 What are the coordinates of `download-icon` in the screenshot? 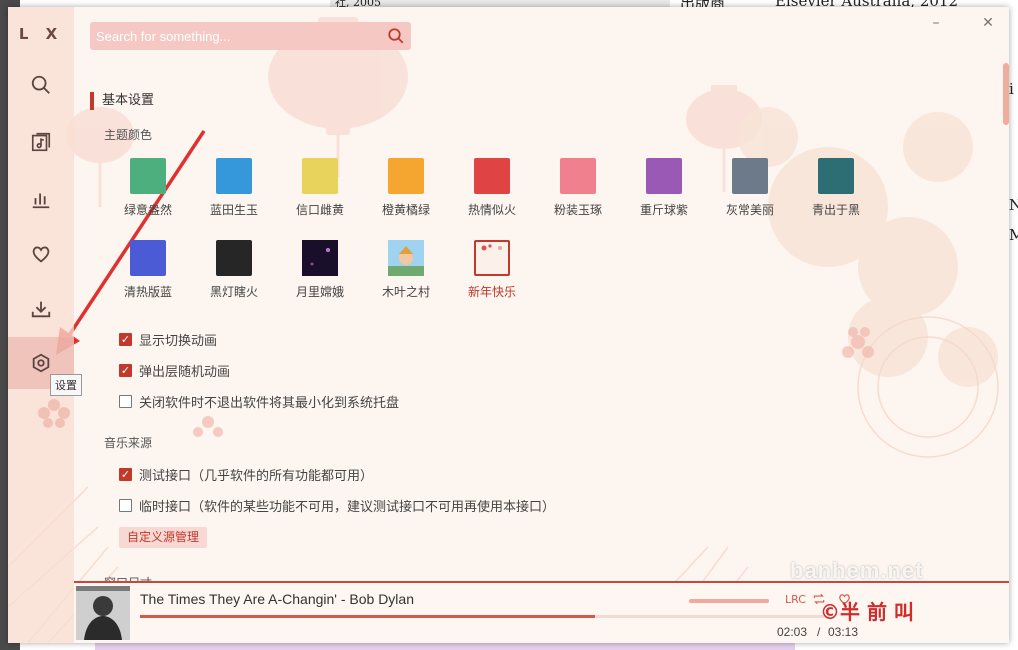 It's located at (41, 309).